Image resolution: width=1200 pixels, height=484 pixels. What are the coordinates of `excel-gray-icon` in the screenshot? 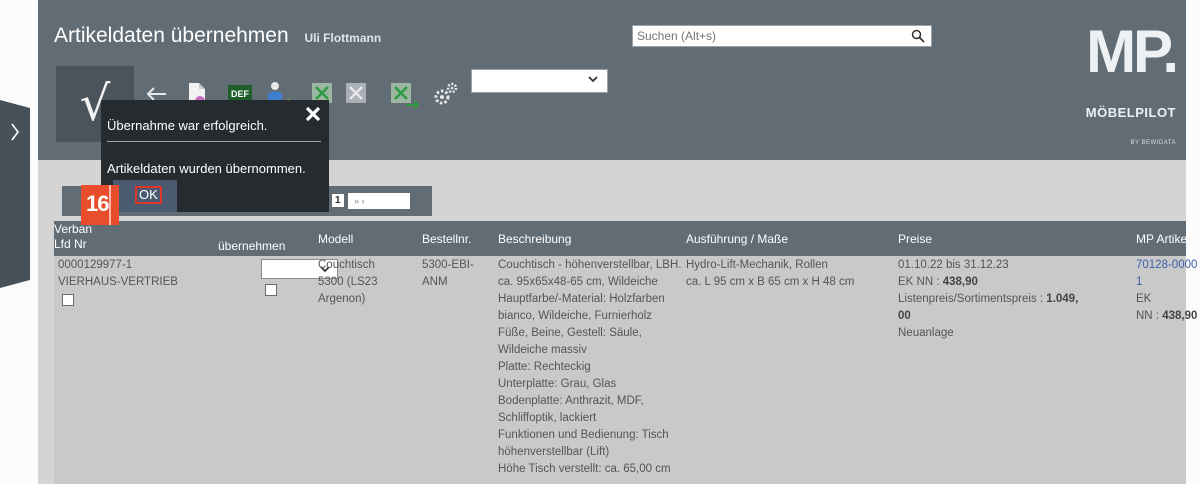 It's located at (356, 94).